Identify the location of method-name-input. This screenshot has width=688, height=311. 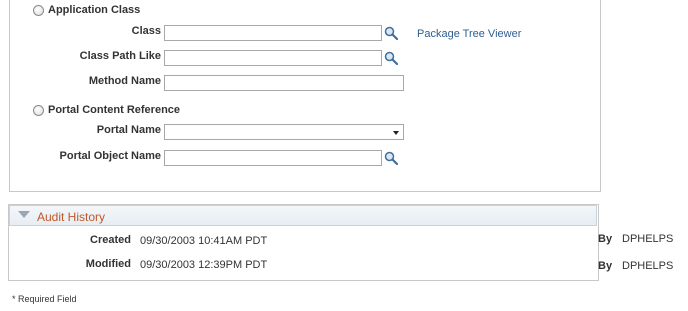
(284, 83).